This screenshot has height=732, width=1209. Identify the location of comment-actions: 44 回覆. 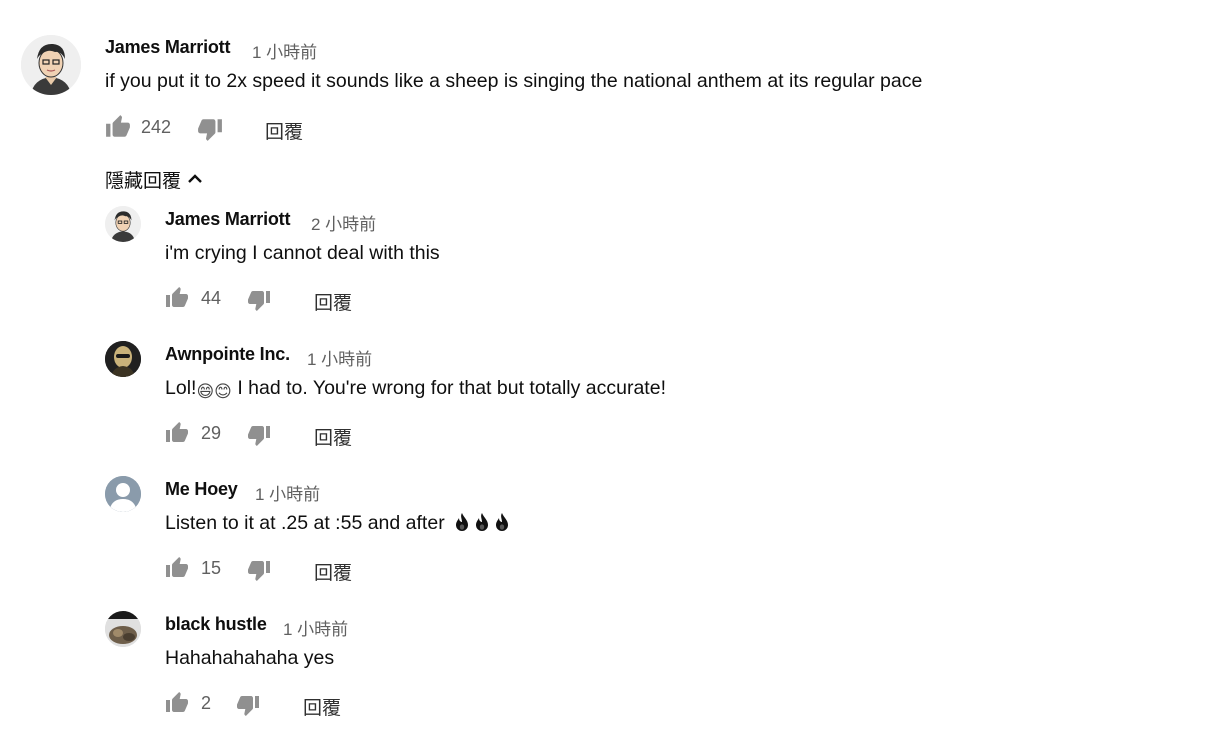
(315, 300).